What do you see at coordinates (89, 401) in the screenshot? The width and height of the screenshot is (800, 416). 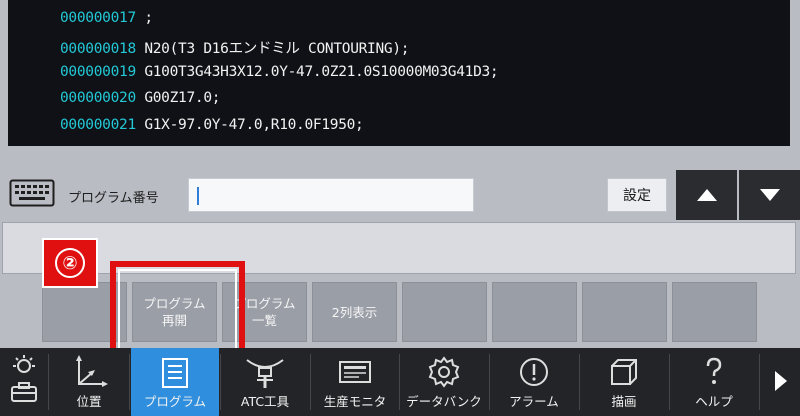 I see `nav-label: 位置` at bounding box center [89, 401].